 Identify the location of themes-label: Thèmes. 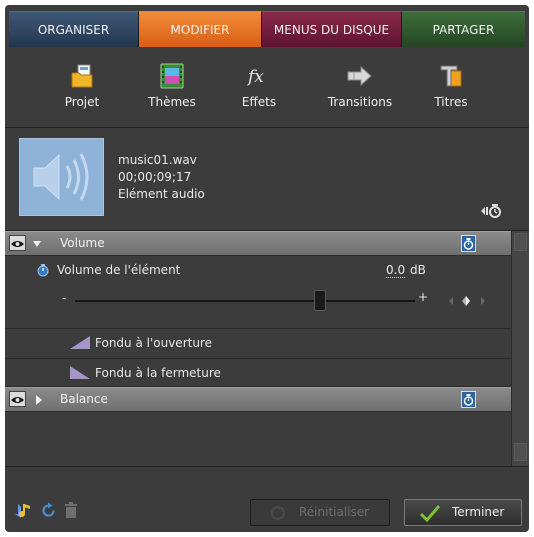
(172, 102).